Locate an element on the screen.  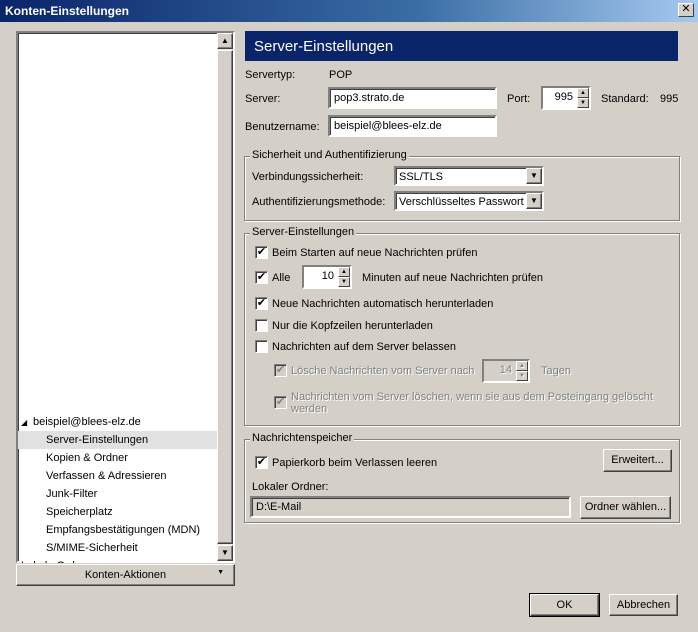
delete-after-arrows: ▲ ▼ is located at coordinates (522, 371).